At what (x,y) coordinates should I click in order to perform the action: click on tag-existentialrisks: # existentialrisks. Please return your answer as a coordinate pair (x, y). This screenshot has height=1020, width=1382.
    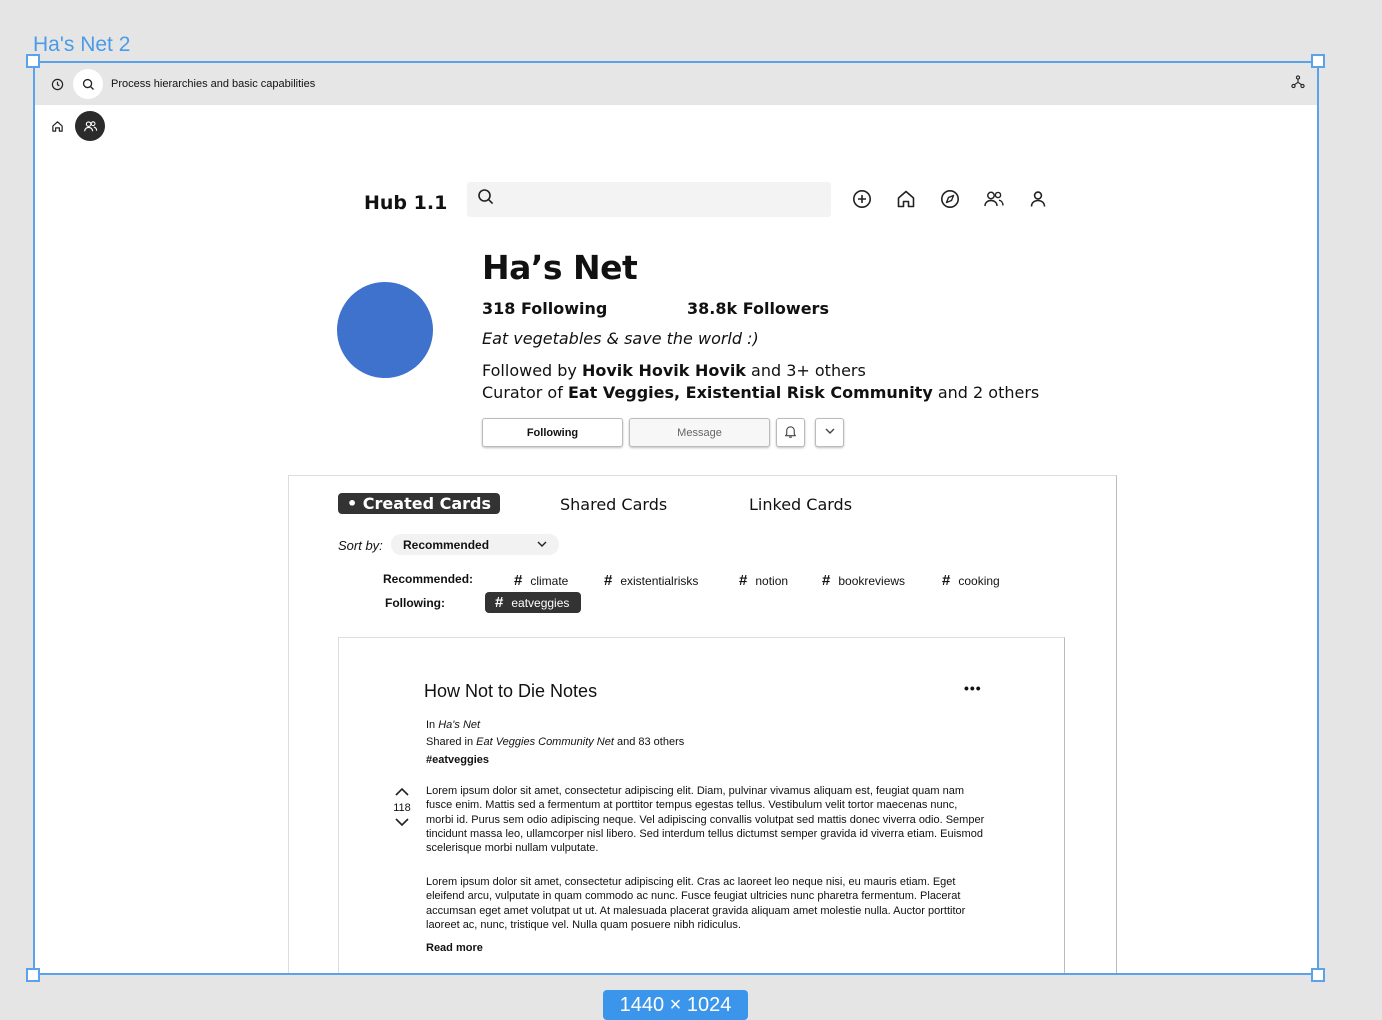
    Looking at the image, I should click on (651, 580).